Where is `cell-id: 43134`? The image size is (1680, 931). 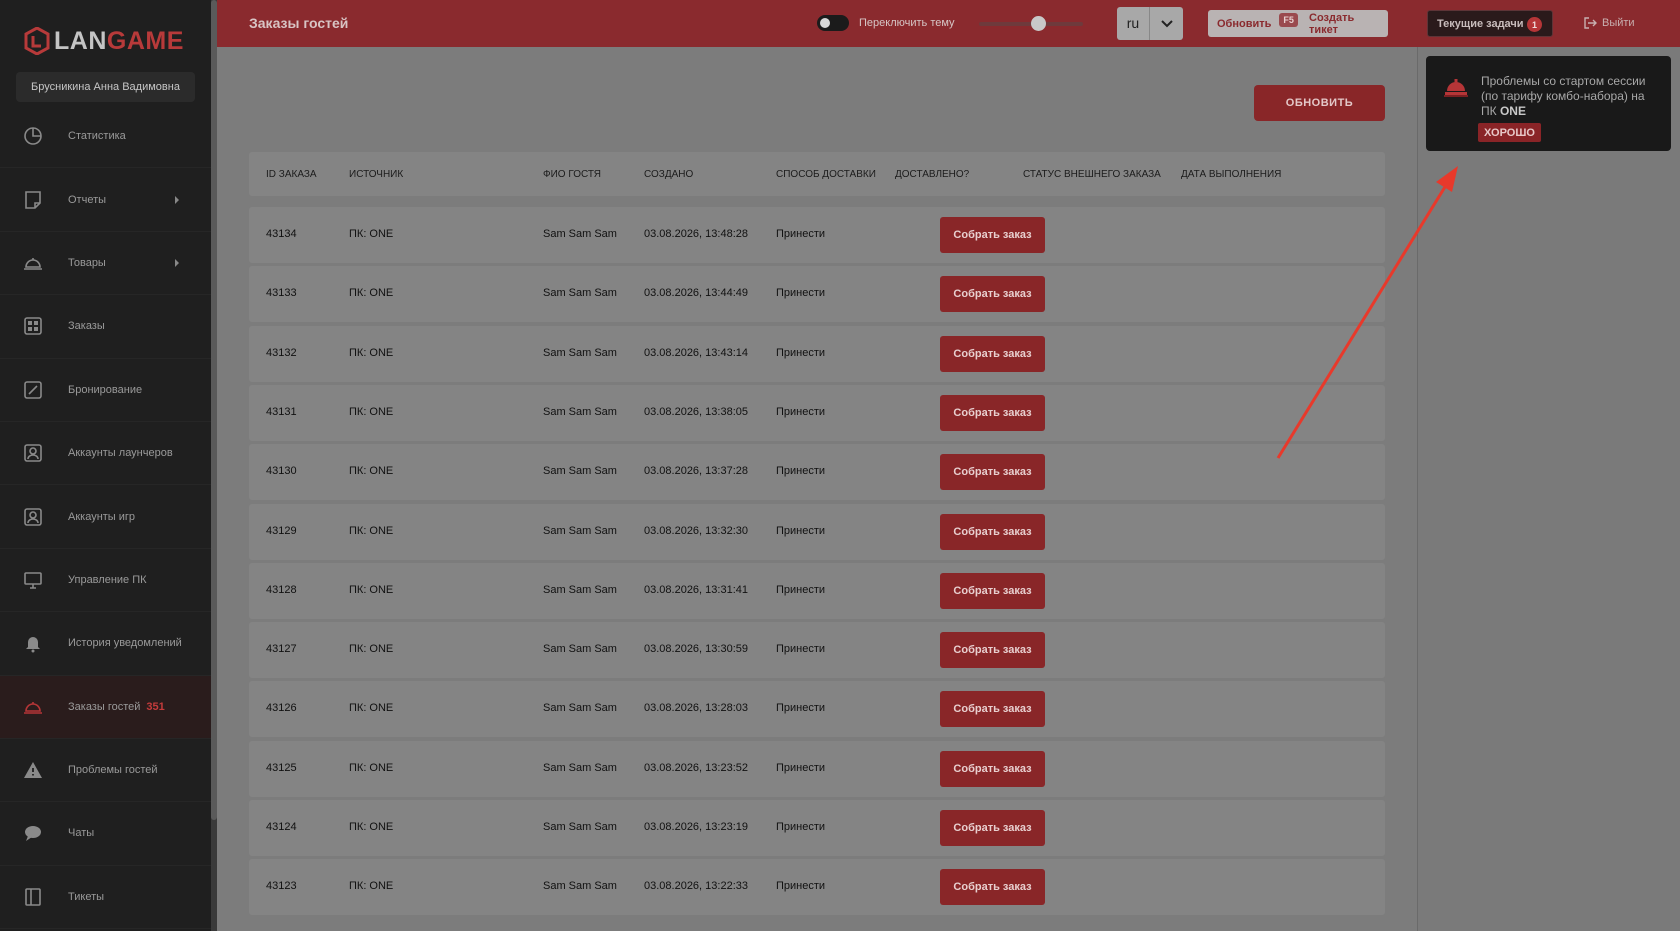
cell-id: 43134 is located at coordinates (281, 234).